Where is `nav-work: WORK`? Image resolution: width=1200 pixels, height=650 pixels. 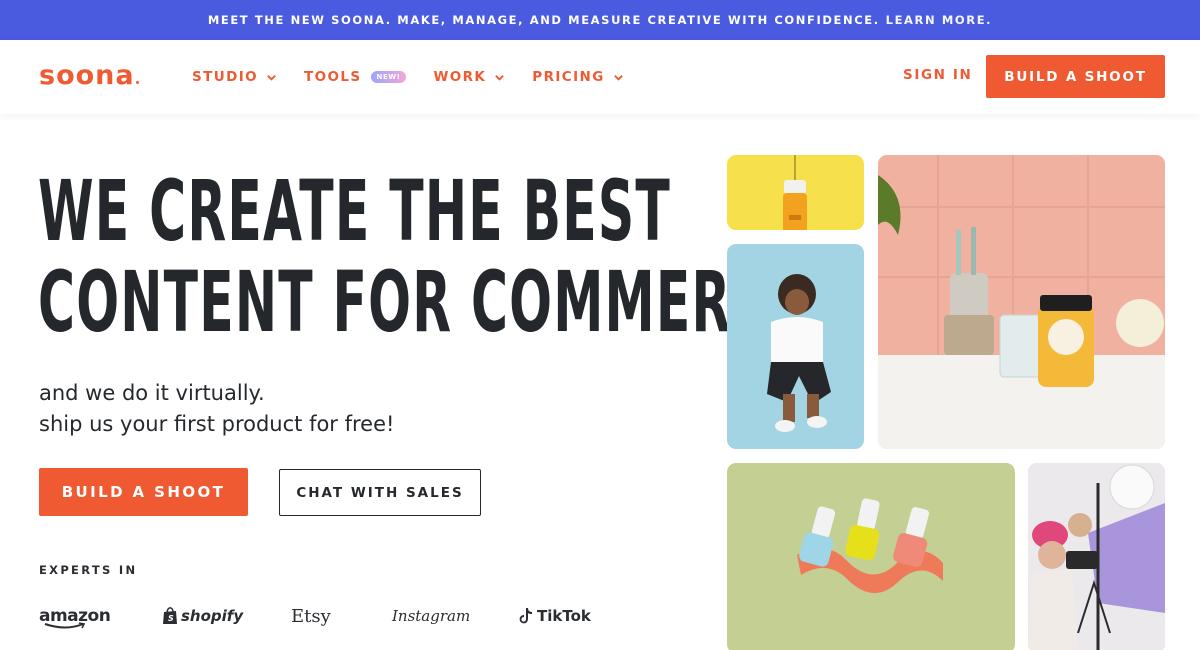
nav-work: WORK is located at coordinates (469, 77).